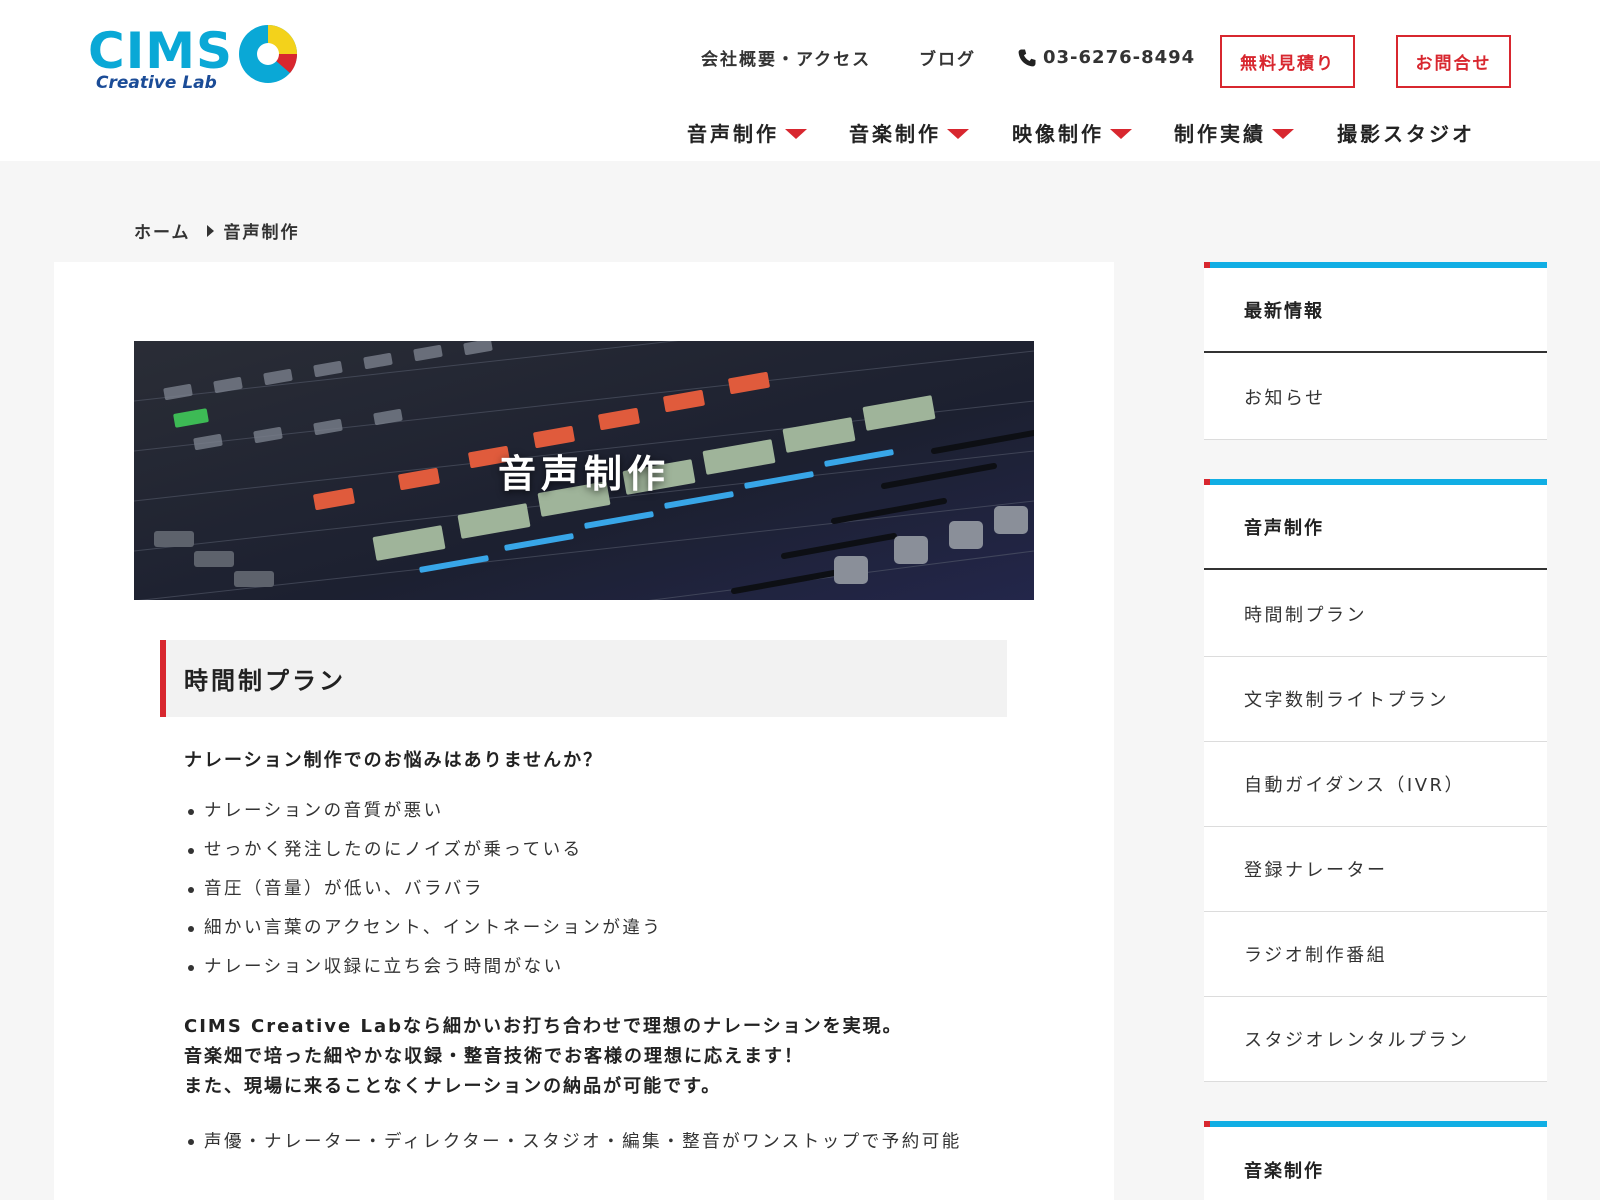 Image resolution: width=1600 pixels, height=1200 pixels. What do you see at coordinates (494, 1056) in the screenshot?
I see `paragraph-line: 音楽畑で培った細やかな収録・整音技術でお客様の理想に応えます！` at bounding box center [494, 1056].